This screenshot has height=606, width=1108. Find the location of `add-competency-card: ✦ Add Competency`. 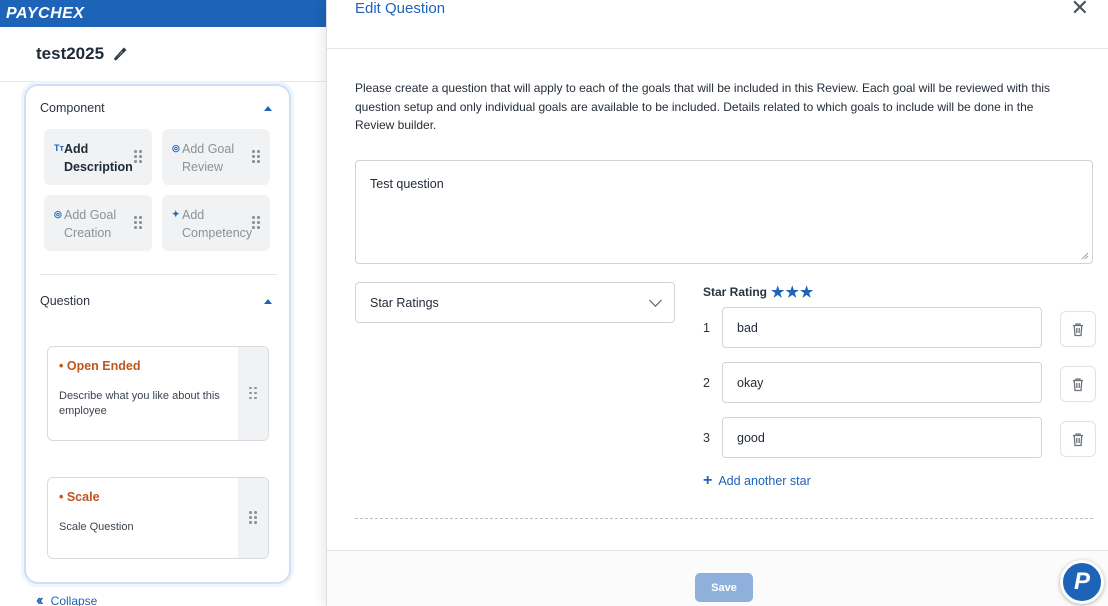

add-competency-card: ✦ Add Competency is located at coordinates (216, 223).